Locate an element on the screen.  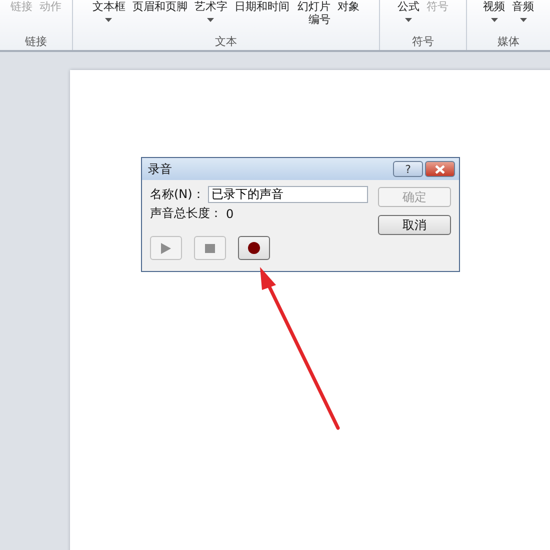
ribbon-button: 日期和时间 is located at coordinates (262, 6).